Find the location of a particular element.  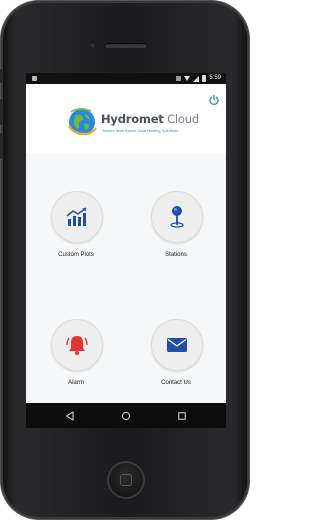

home-button-square-icon is located at coordinates (126, 480).